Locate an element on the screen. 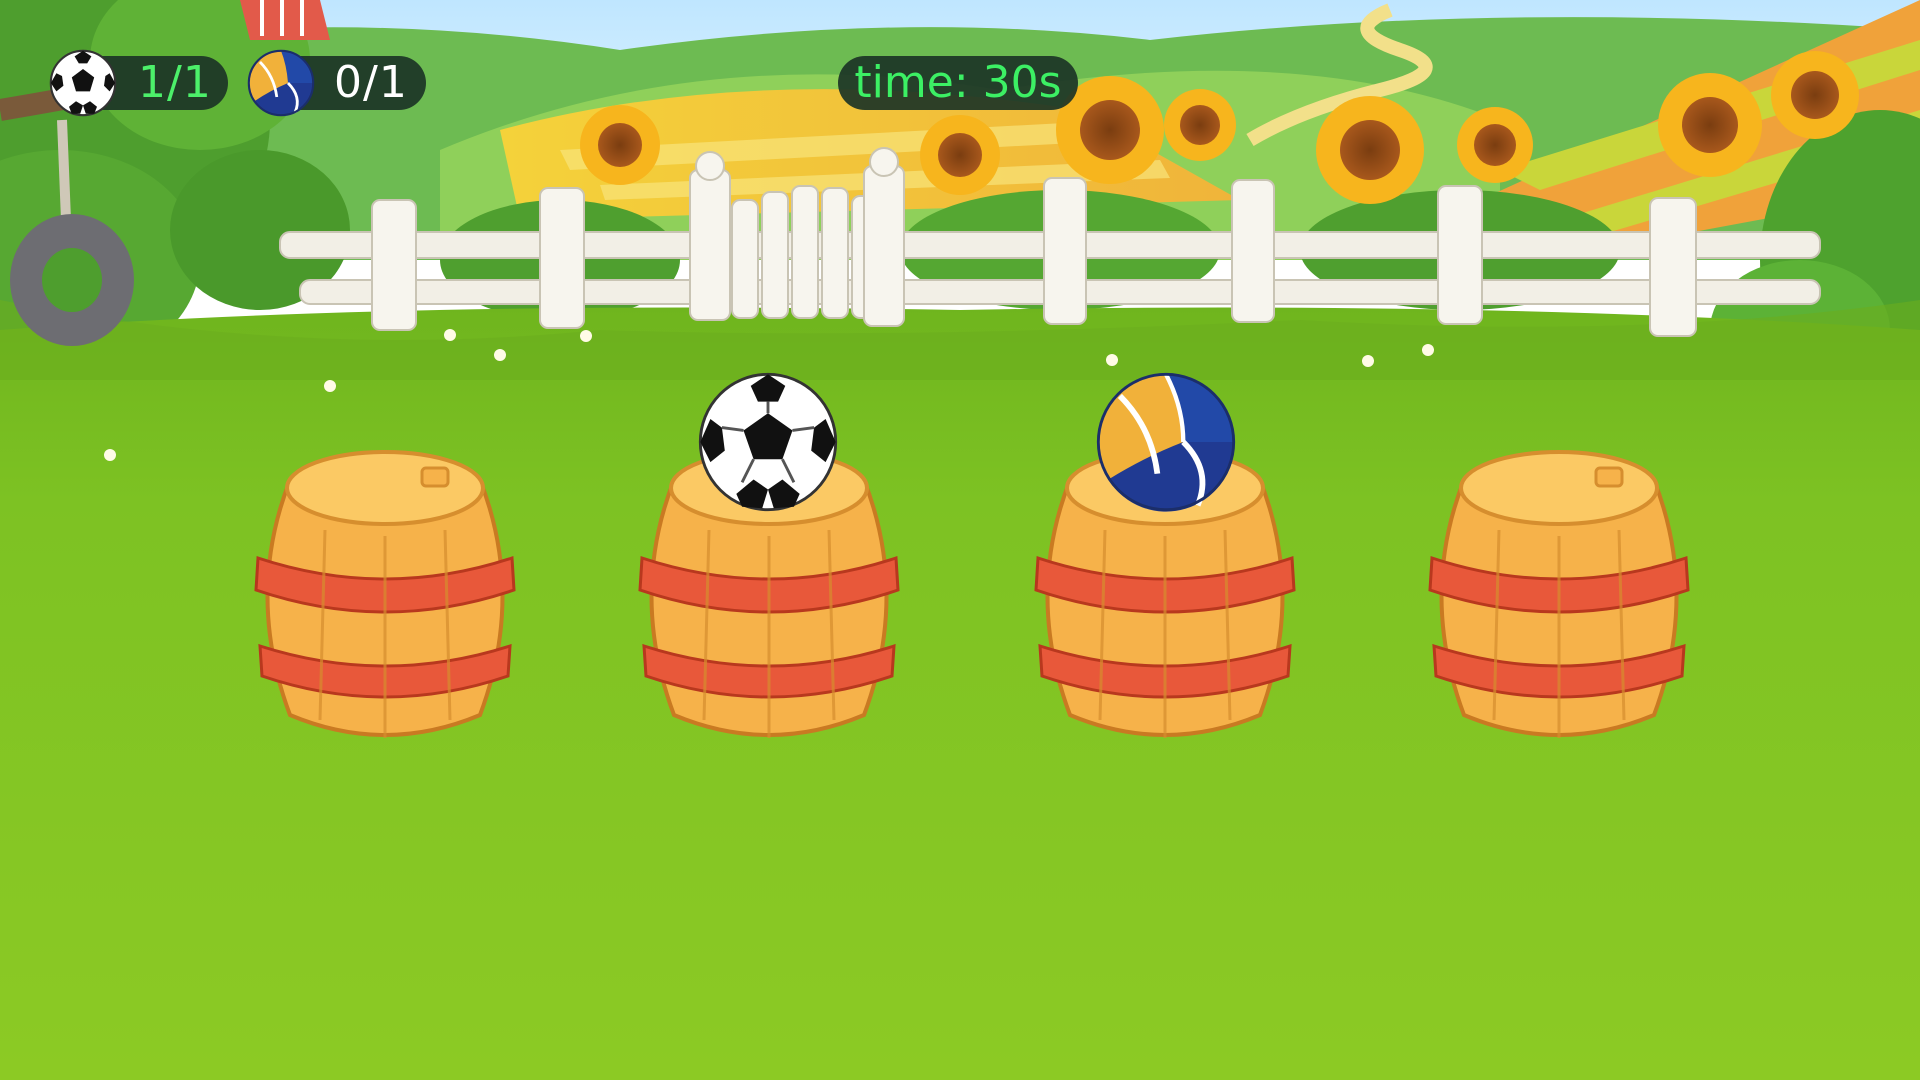 The image size is (1920, 1080). soccer-ball-icon is located at coordinates (83, 83).